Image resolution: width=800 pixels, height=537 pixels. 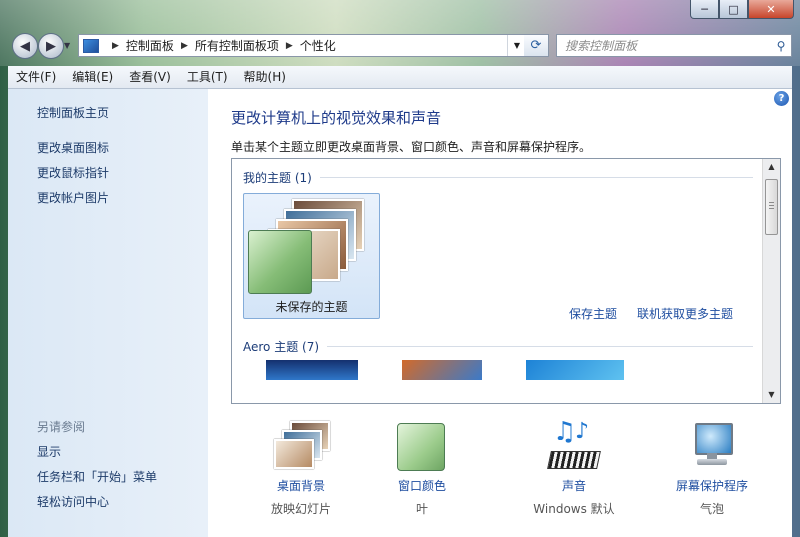 I want to click on refresh-button: ⟳, so click(x=536, y=45).